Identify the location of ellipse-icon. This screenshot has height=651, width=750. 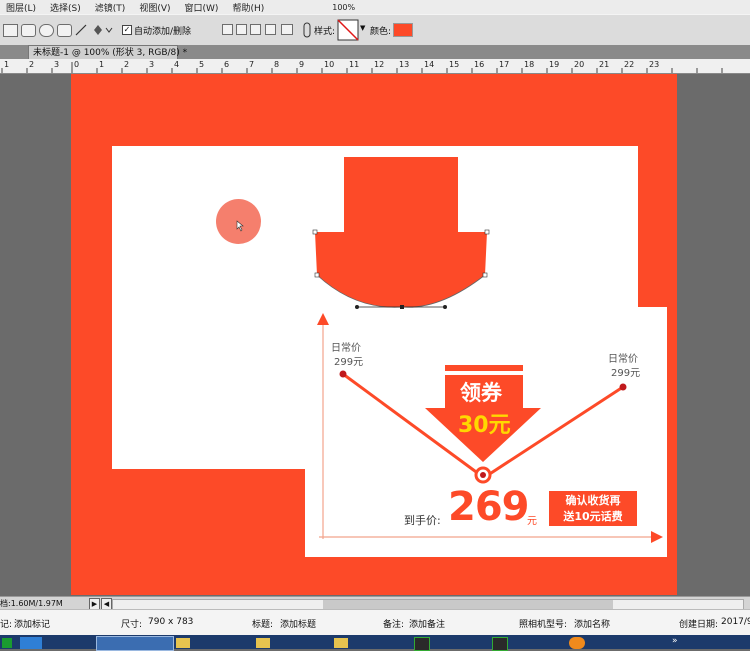
(46, 30).